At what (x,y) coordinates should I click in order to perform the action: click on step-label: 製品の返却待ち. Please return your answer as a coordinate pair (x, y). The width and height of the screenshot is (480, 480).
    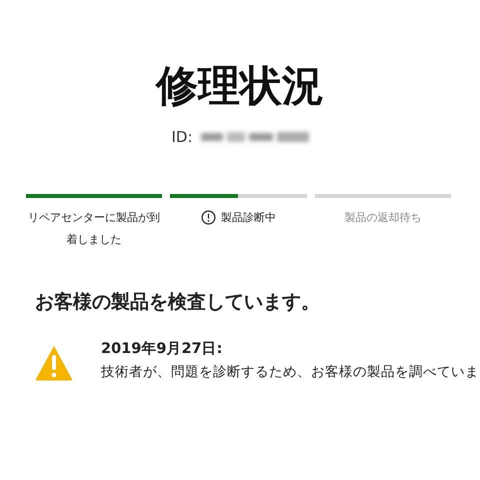
    Looking at the image, I should click on (383, 218).